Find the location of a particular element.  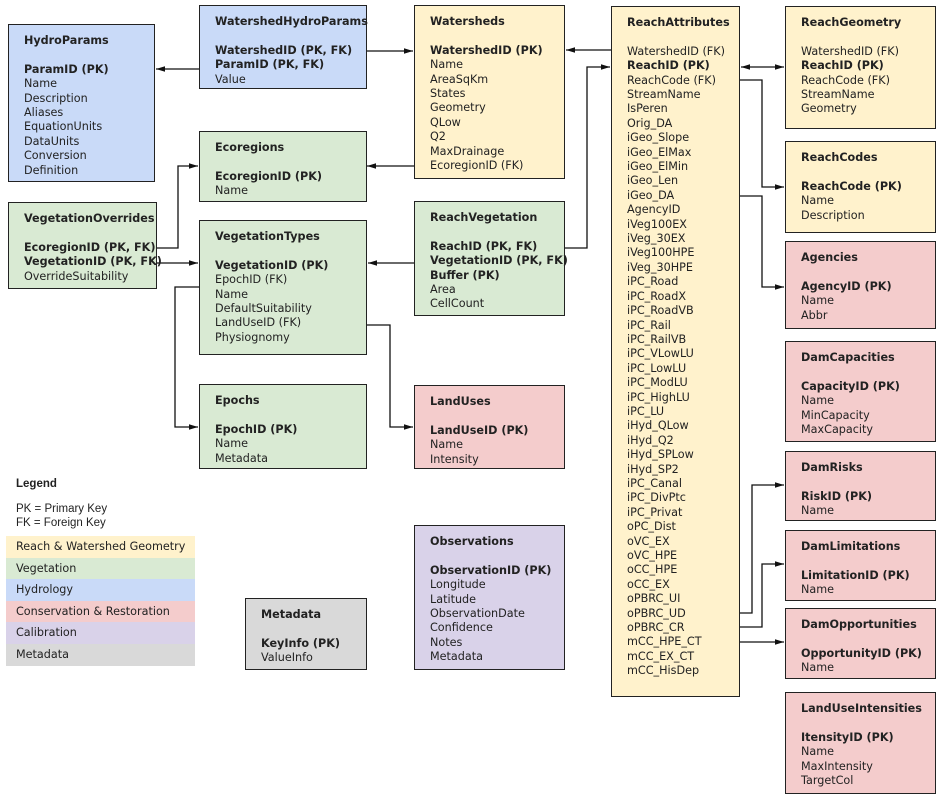

field: Definition is located at coordinates (51, 170).